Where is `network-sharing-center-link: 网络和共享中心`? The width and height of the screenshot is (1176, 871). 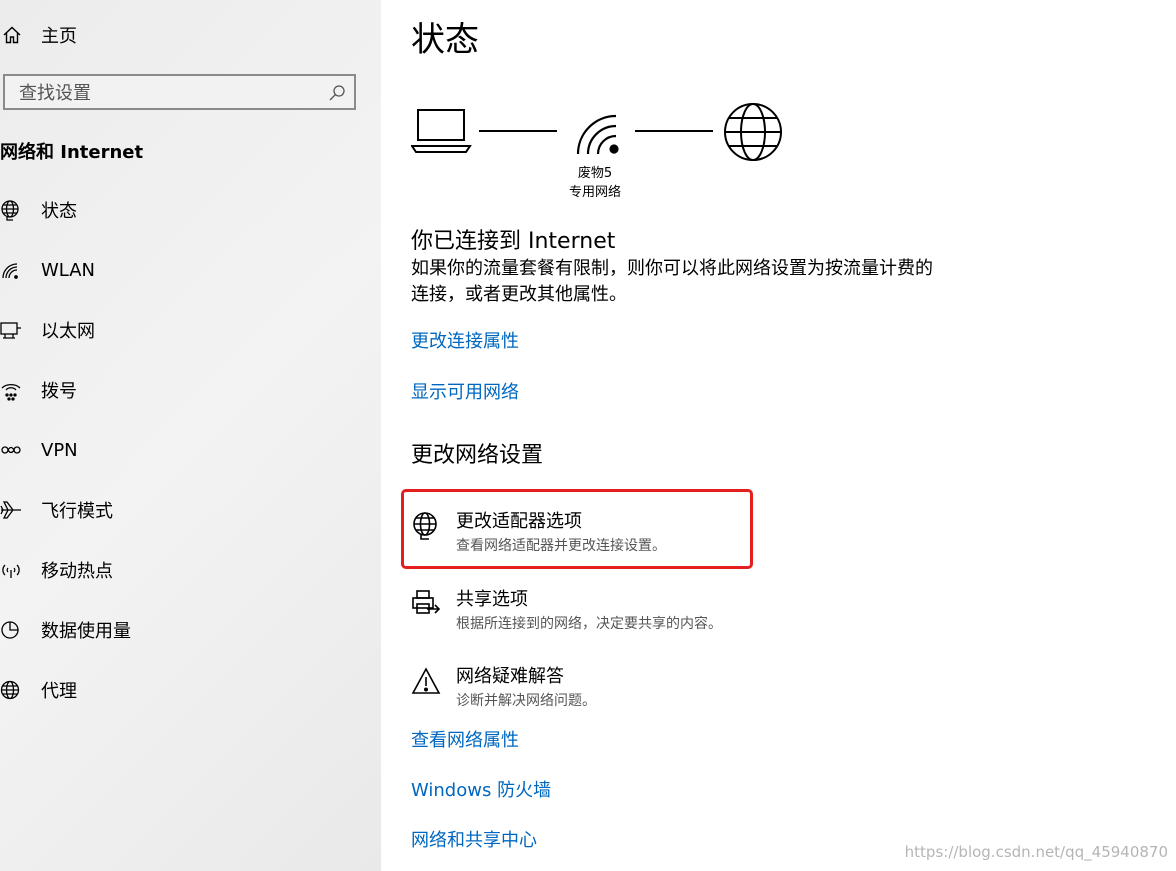
network-sharing-center-link: 网络和共享中心 is located at coordinates (474, 839).